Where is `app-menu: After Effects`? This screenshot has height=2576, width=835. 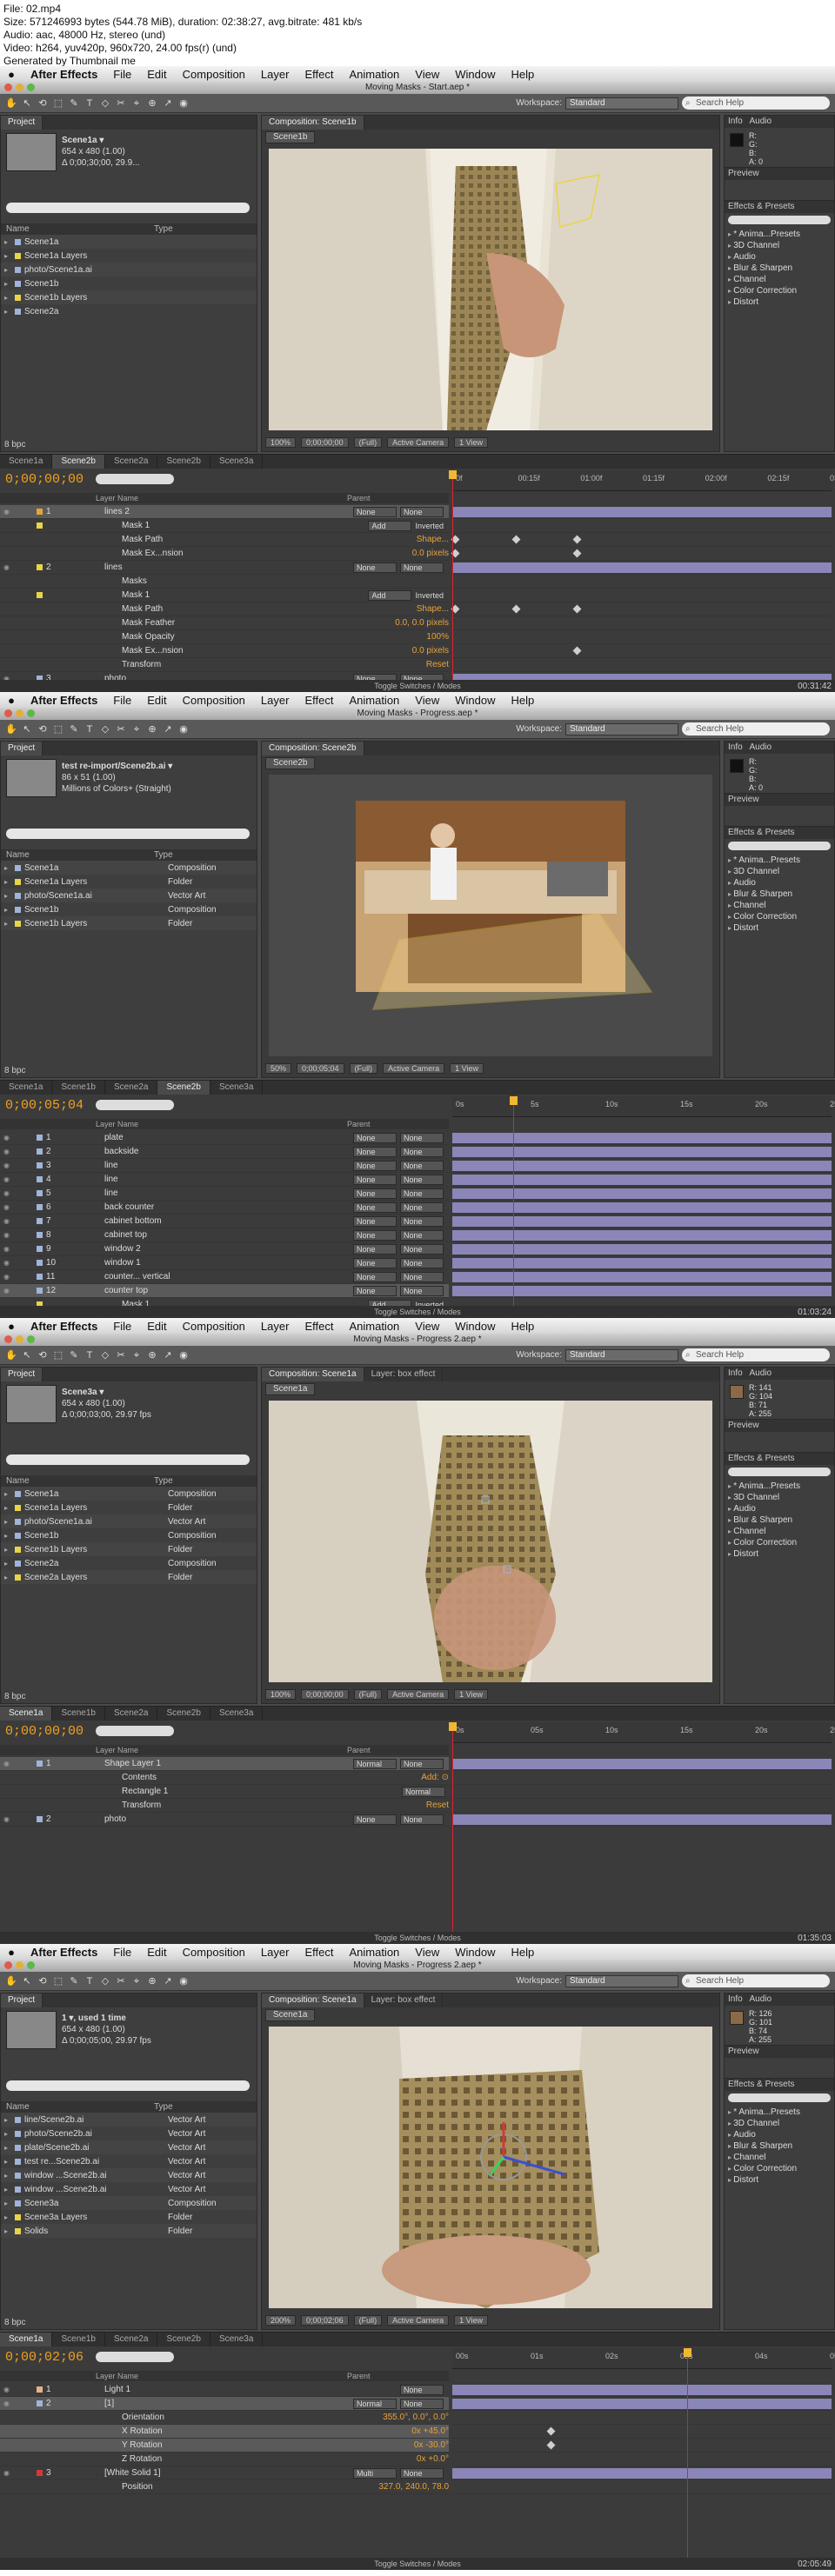
app-menu: After Effects is located at coordinates (64, 1952).